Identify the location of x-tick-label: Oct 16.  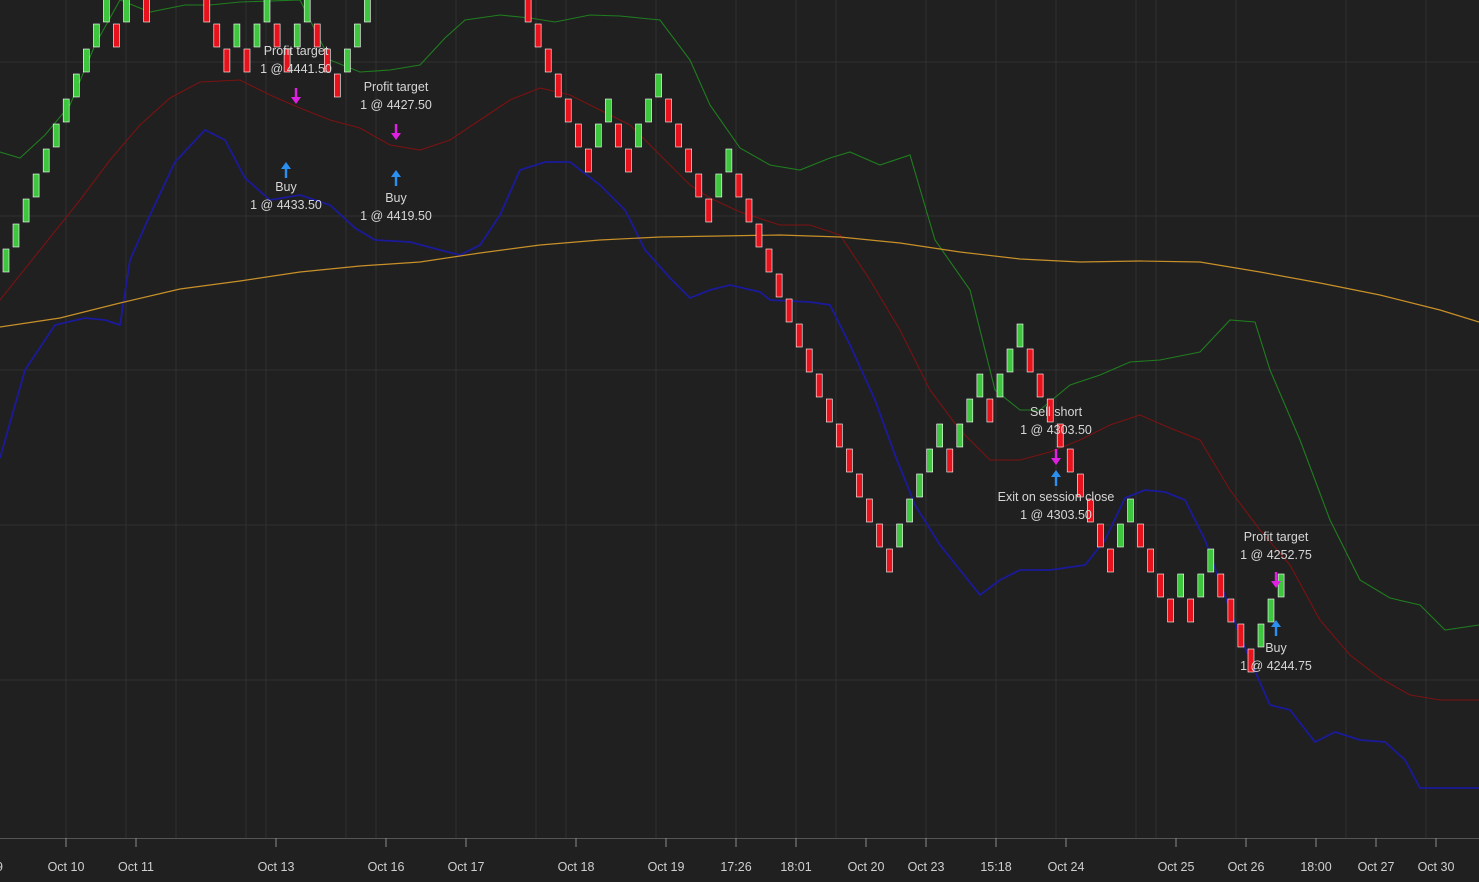
(386, 867).